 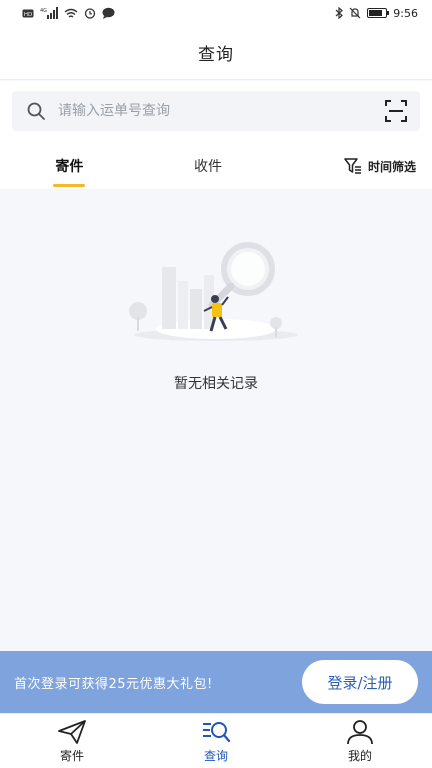 What do you see at coordinates (90, 13) in the screenshot?
I see `alarm-icon` at bounding box center [90, 13].